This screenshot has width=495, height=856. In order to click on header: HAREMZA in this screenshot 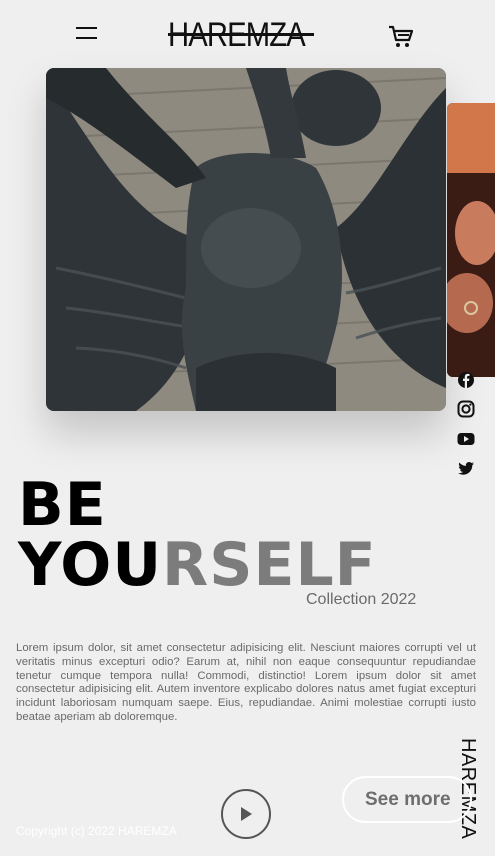, I will do `click(247, 35)`.